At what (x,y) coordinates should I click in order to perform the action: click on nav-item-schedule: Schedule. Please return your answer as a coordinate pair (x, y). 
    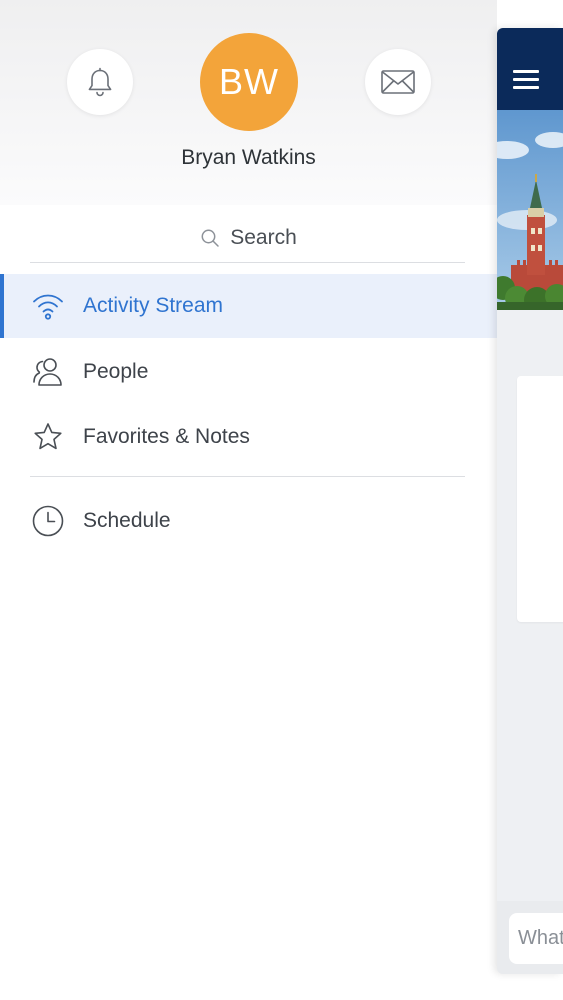
    Looking at the image, I should click on (248, 521).